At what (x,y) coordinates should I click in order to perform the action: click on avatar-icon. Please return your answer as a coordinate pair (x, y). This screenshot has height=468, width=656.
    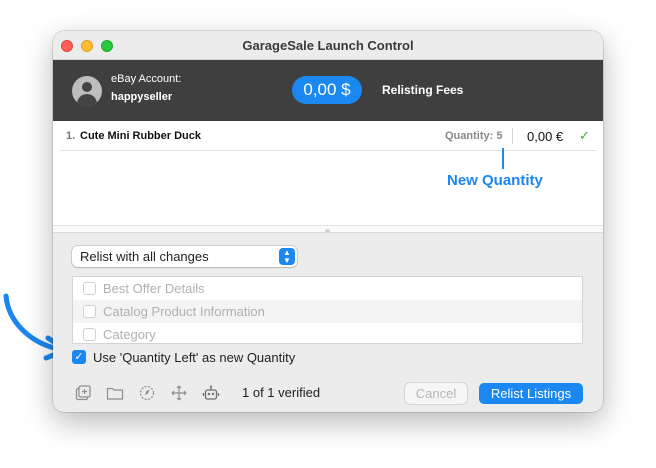
    Looking at the image, I should click on (87, 91).